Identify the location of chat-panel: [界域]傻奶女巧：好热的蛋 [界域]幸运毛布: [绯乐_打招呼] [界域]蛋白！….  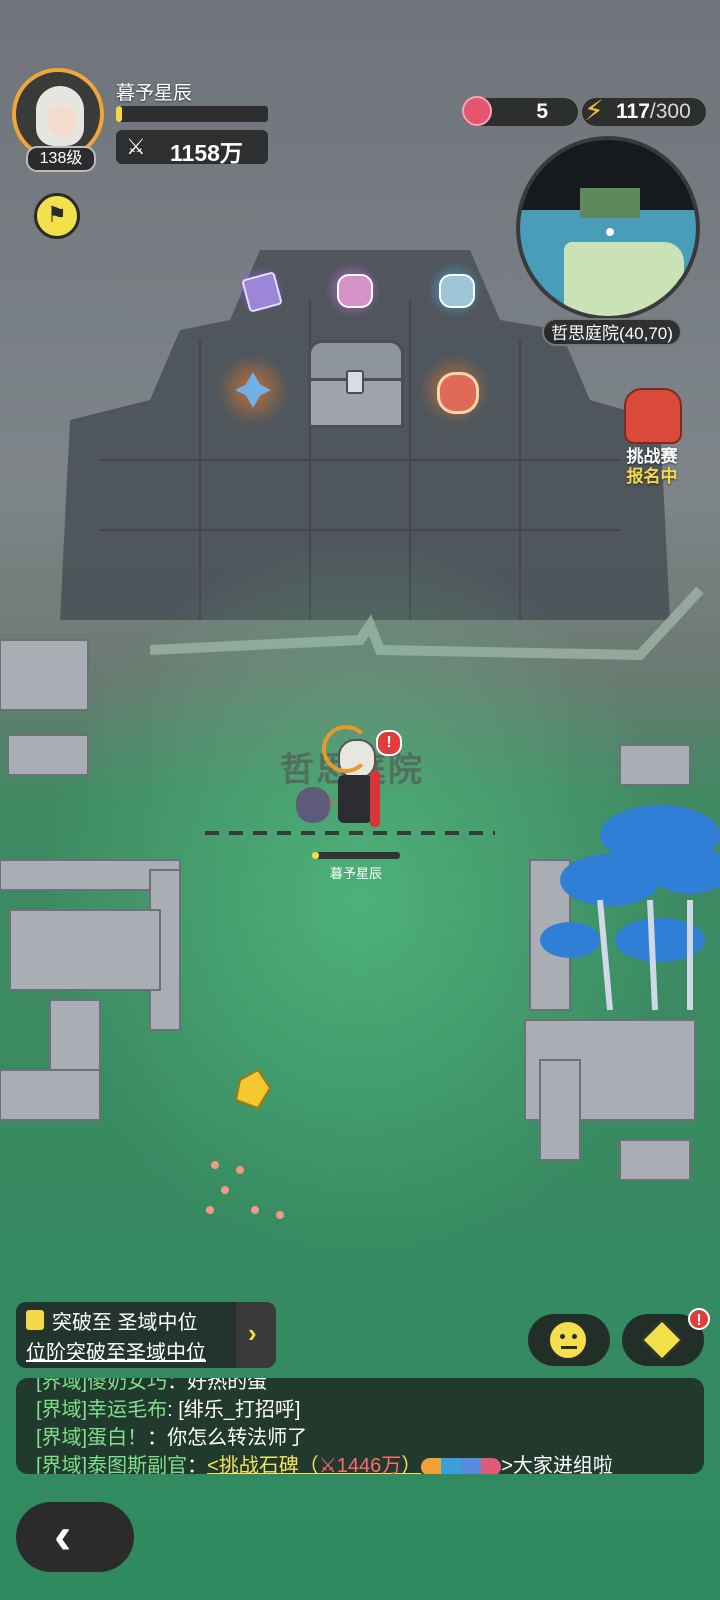
(360, 1426).